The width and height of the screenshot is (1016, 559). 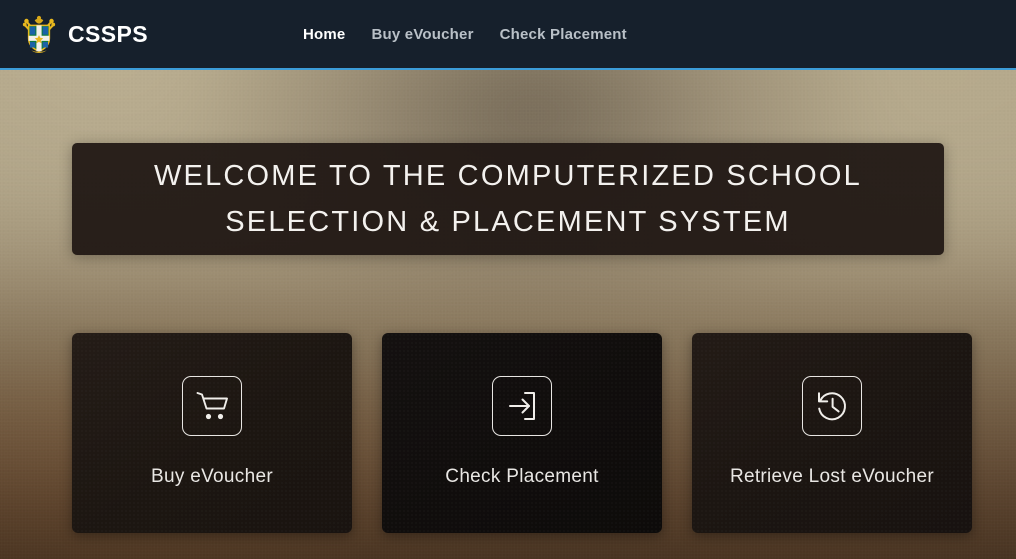 I want to click on card-buy-evoucher: Buy eVoucher, so click(x=212, y=433).